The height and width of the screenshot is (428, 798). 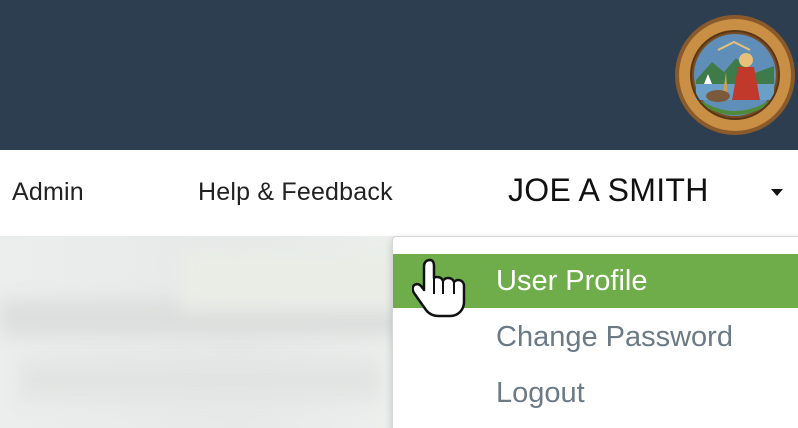 I want to click on hand-pointer-cursor-icon, so click(x=439, y=288).